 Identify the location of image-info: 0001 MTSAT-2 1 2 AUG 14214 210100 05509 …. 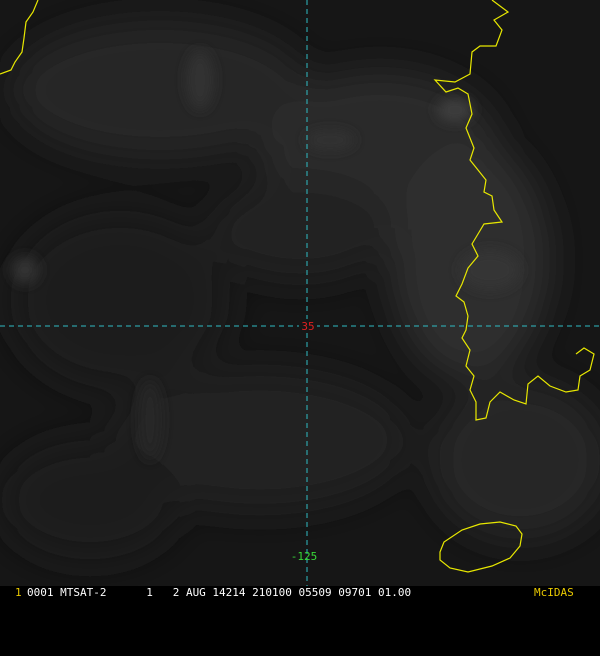
(219, 592).